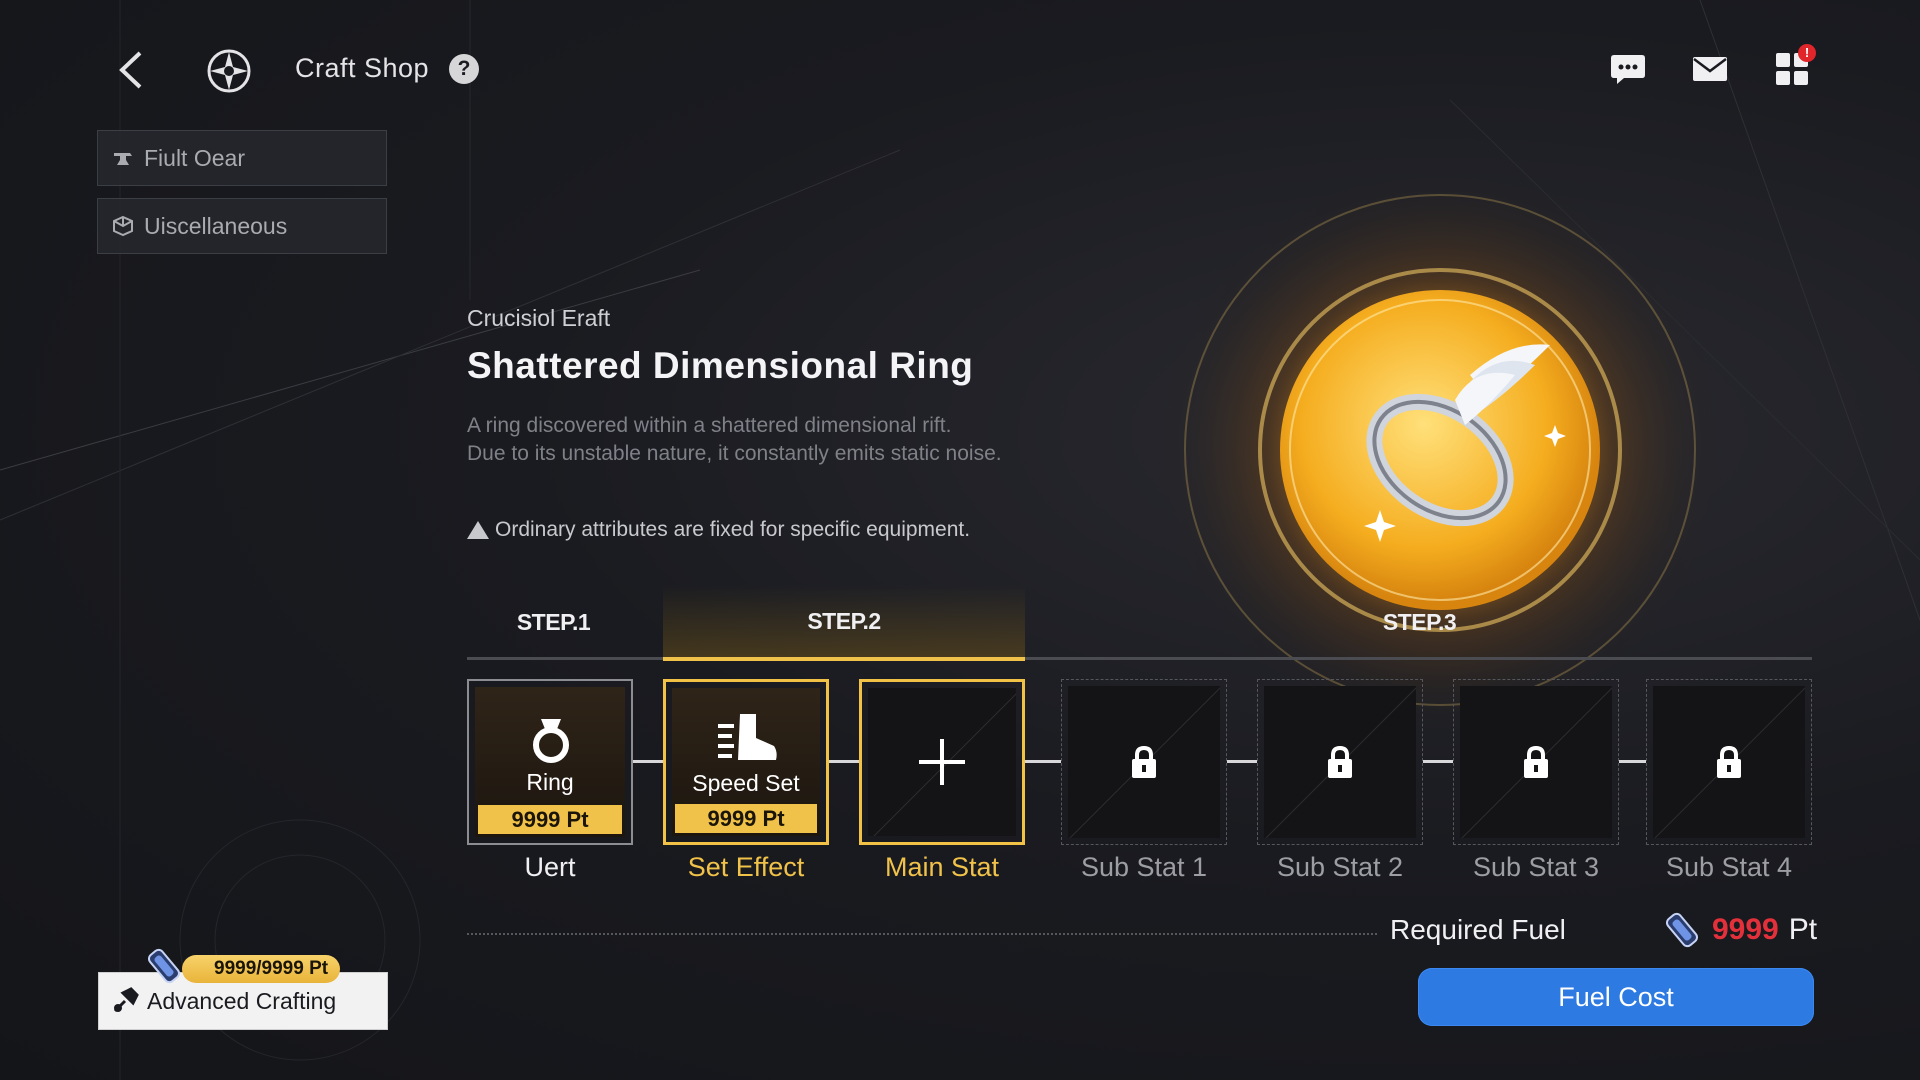 The image size is (1920, 1080). I want to click on slot-set-effect: Speed Set 9999 Pt, so click(746, 762).